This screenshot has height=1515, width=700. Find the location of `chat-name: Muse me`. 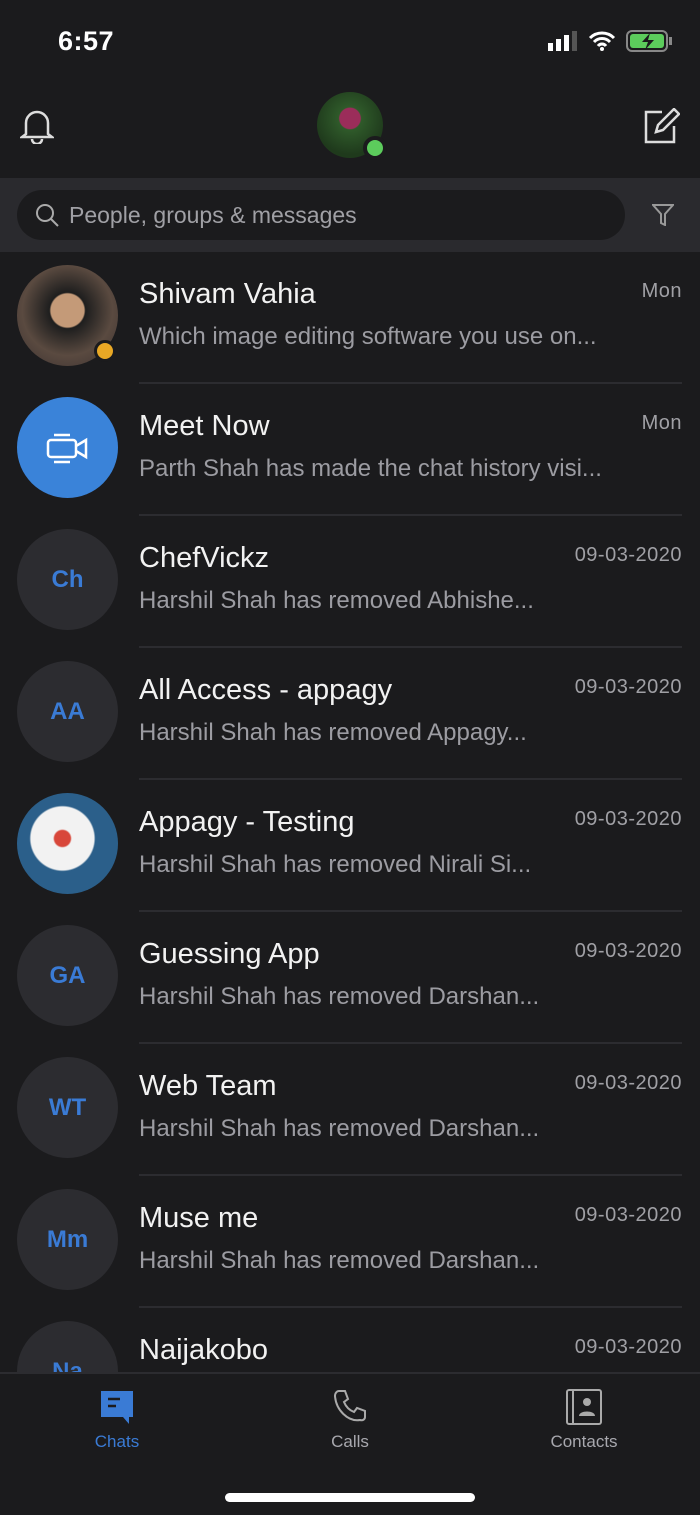

chat-name: Muse me is located at coordinates (199, 1218).